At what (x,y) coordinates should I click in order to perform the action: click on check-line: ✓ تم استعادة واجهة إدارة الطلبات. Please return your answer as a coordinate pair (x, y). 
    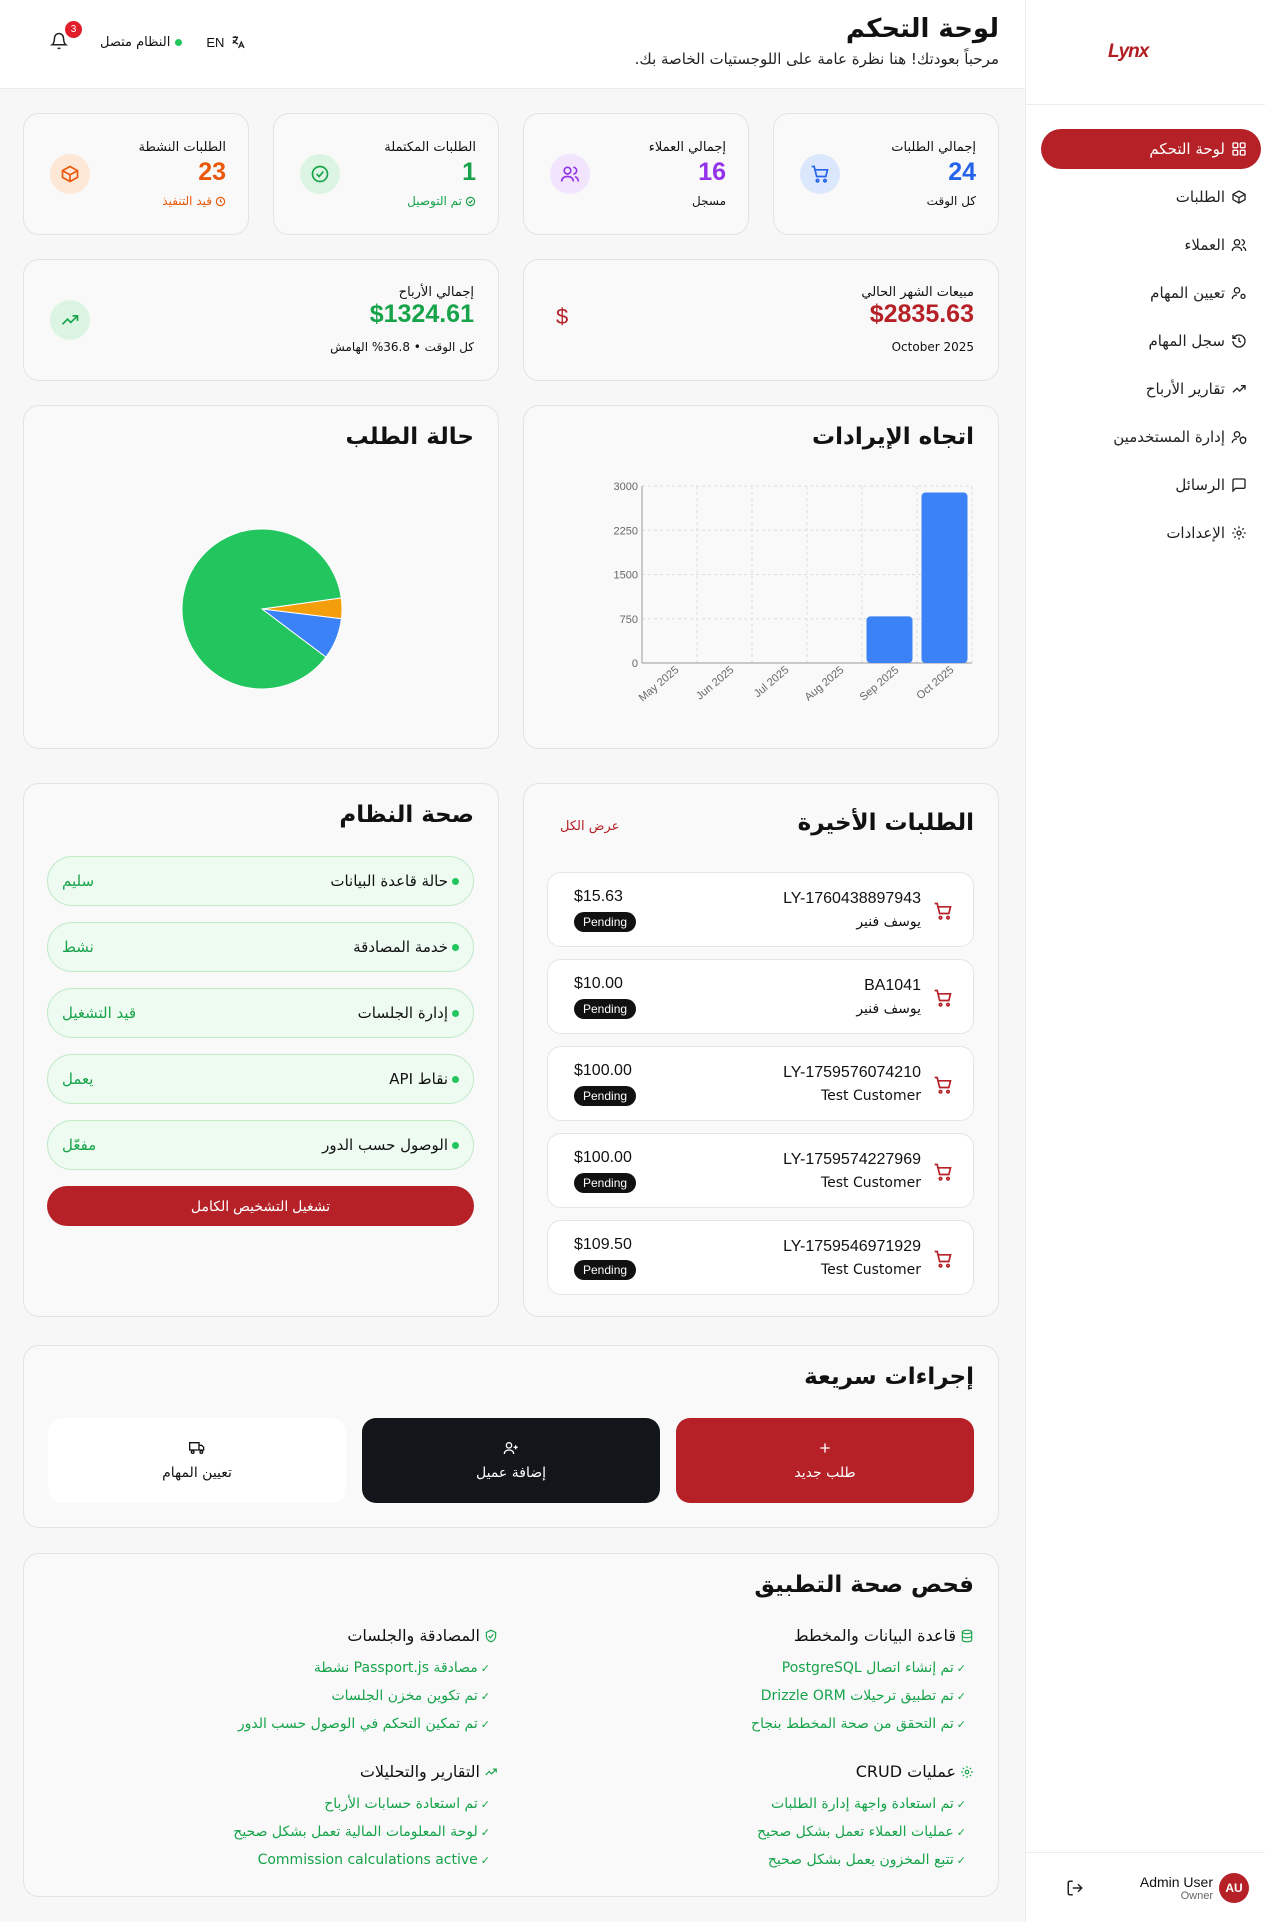
    Looking at the image, I should click on (868, 1804).